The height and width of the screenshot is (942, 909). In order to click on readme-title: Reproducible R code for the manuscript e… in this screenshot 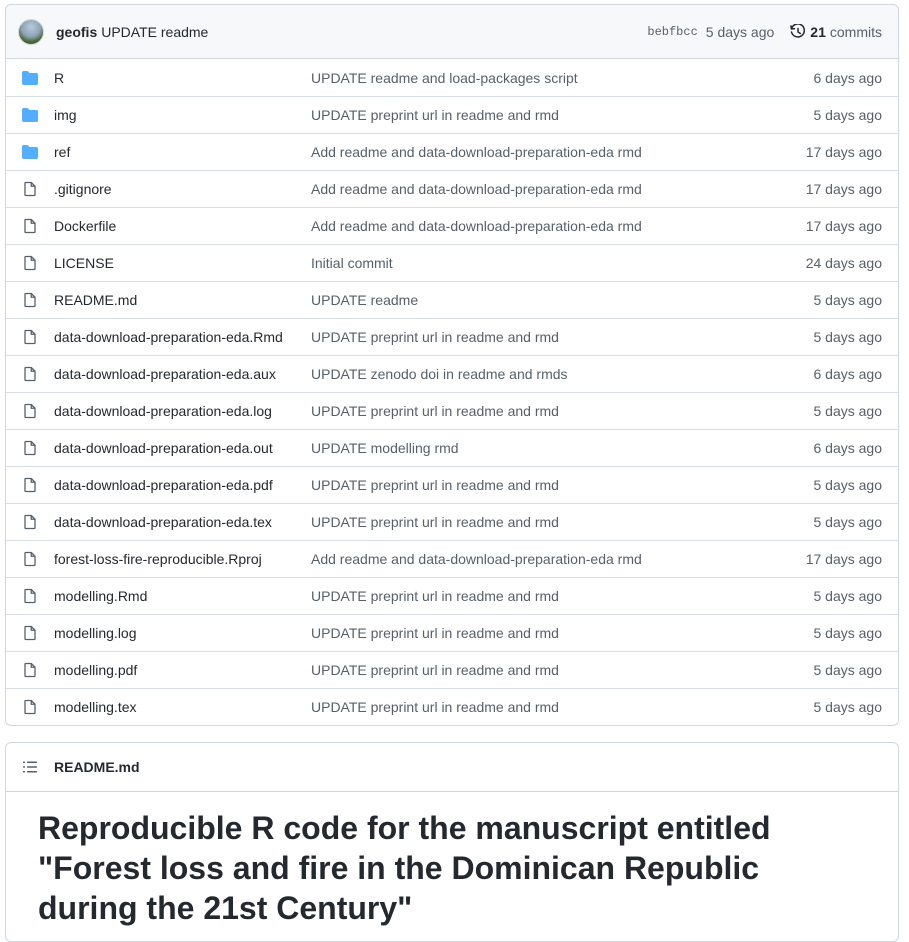, I will do `click(404, 868)`.